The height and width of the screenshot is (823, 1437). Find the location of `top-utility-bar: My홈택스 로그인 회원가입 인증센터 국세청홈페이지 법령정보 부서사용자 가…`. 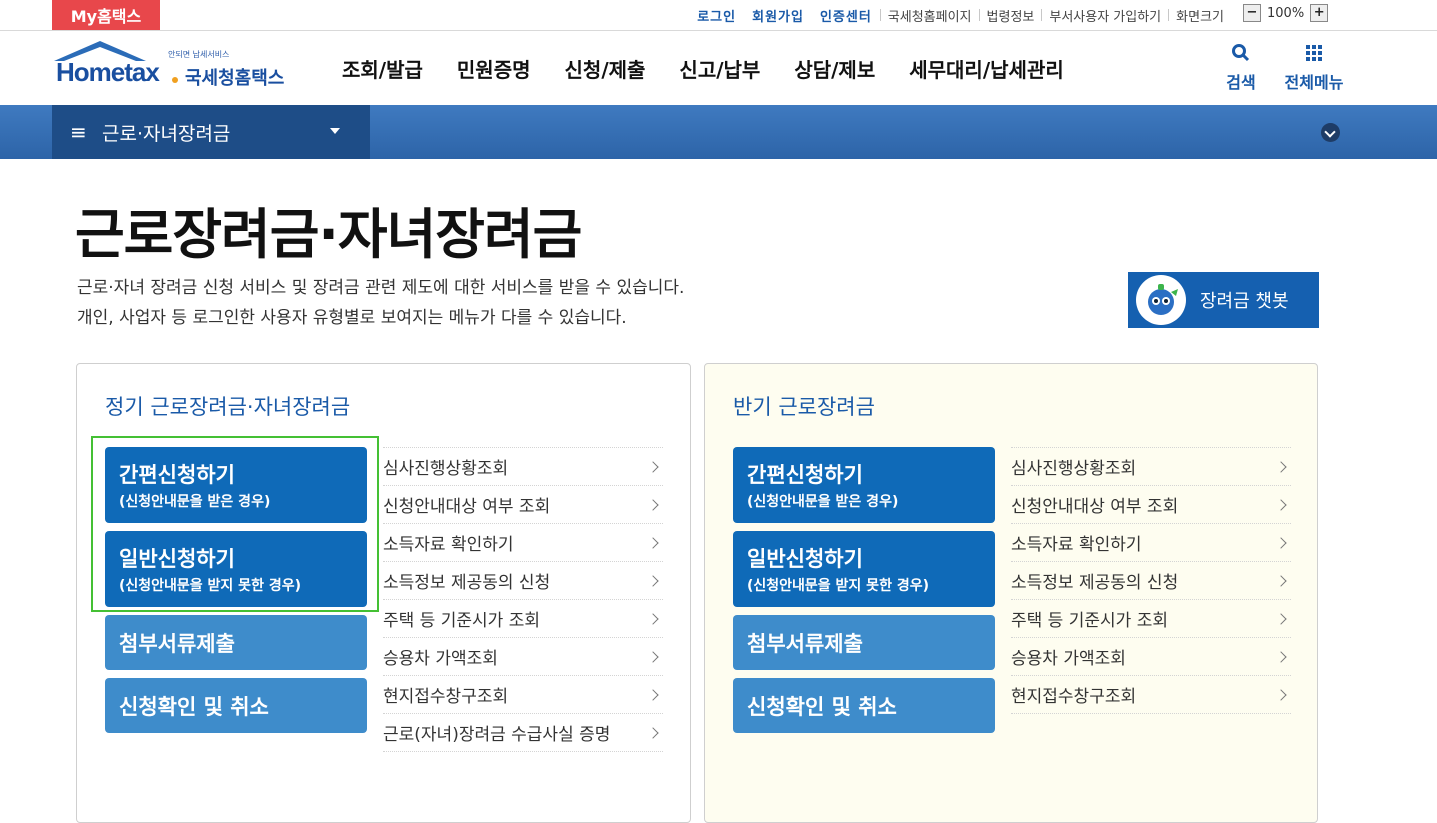

top-utility-bar: My홈택스 로그인 회원가입 인증센터 국세청홈페이지 법령정보 부서사용자 가… is located at coordinates (718, 15).